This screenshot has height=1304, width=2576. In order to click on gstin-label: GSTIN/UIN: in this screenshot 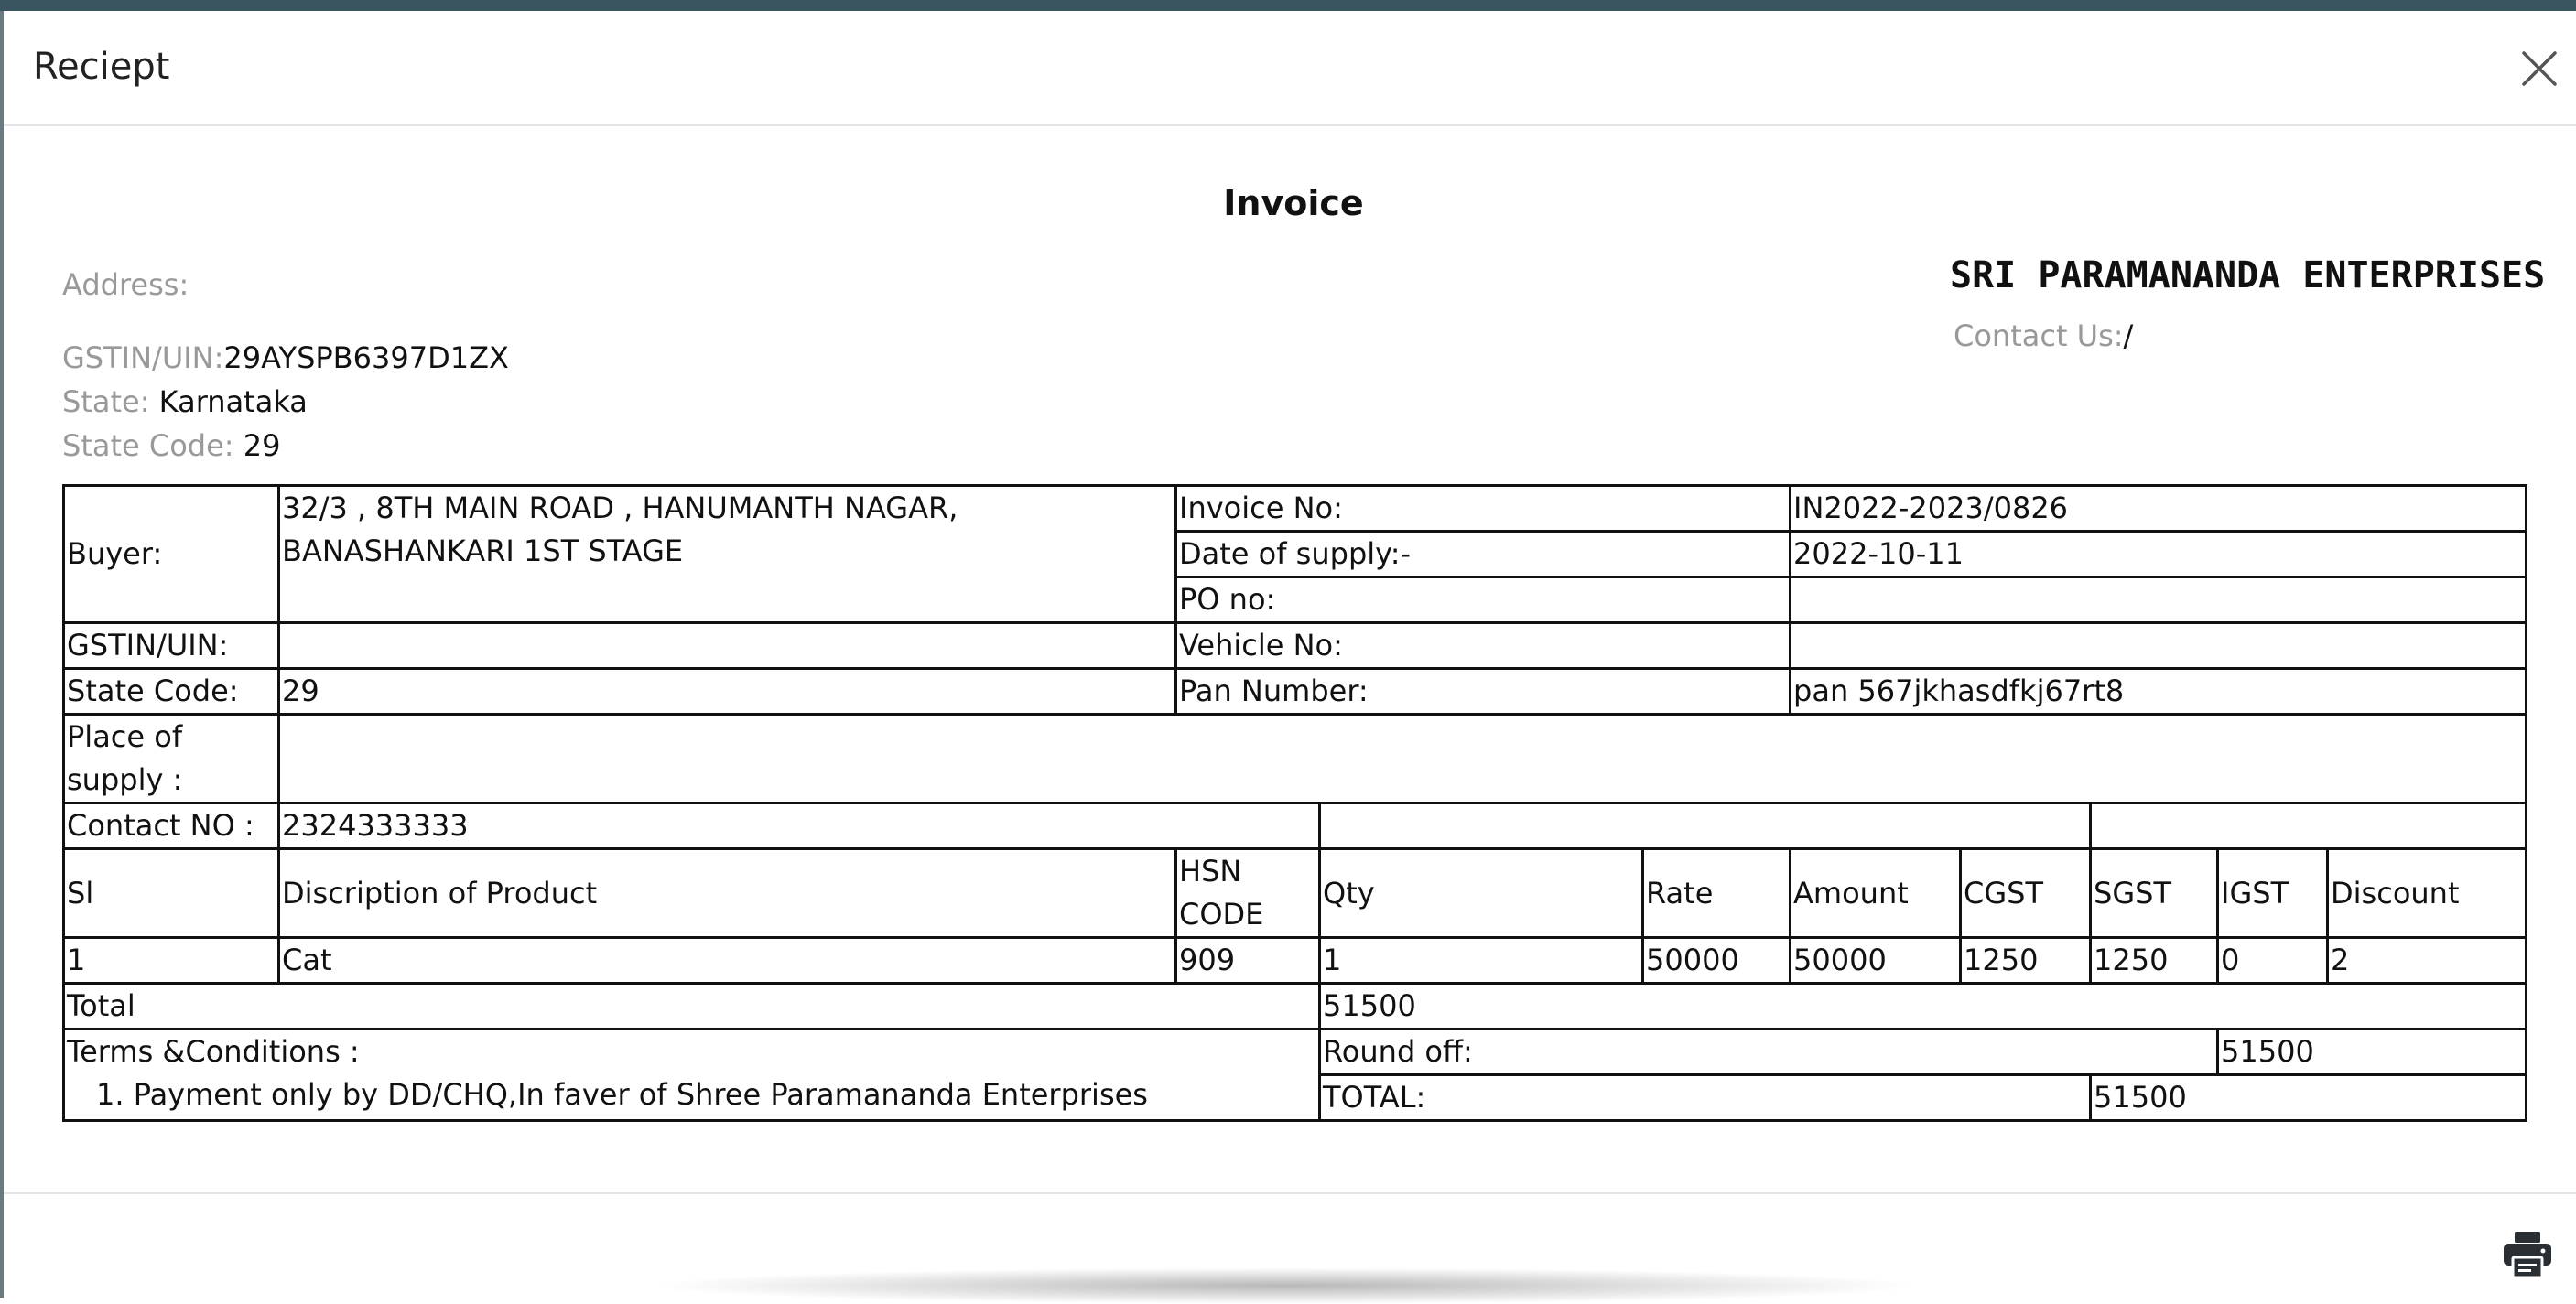, I will do `click(143, 357)`.